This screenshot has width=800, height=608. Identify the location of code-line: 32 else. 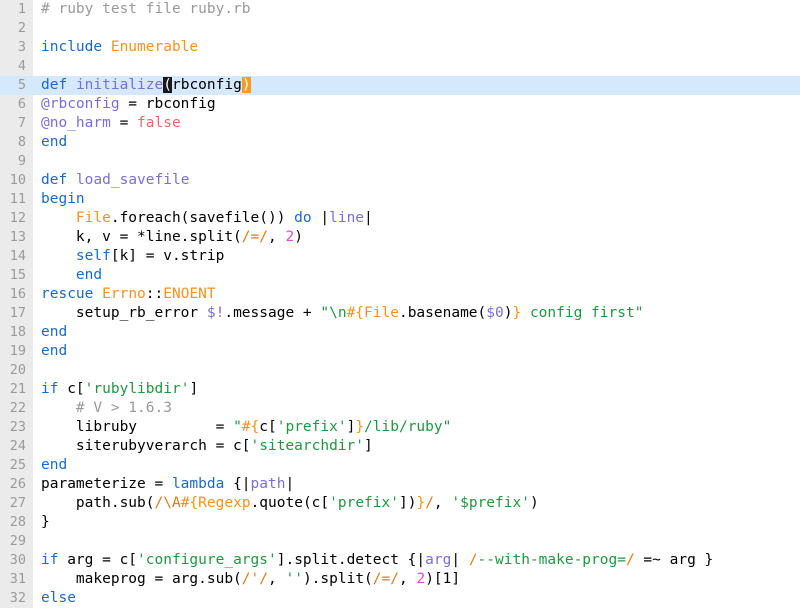
(400, 598).